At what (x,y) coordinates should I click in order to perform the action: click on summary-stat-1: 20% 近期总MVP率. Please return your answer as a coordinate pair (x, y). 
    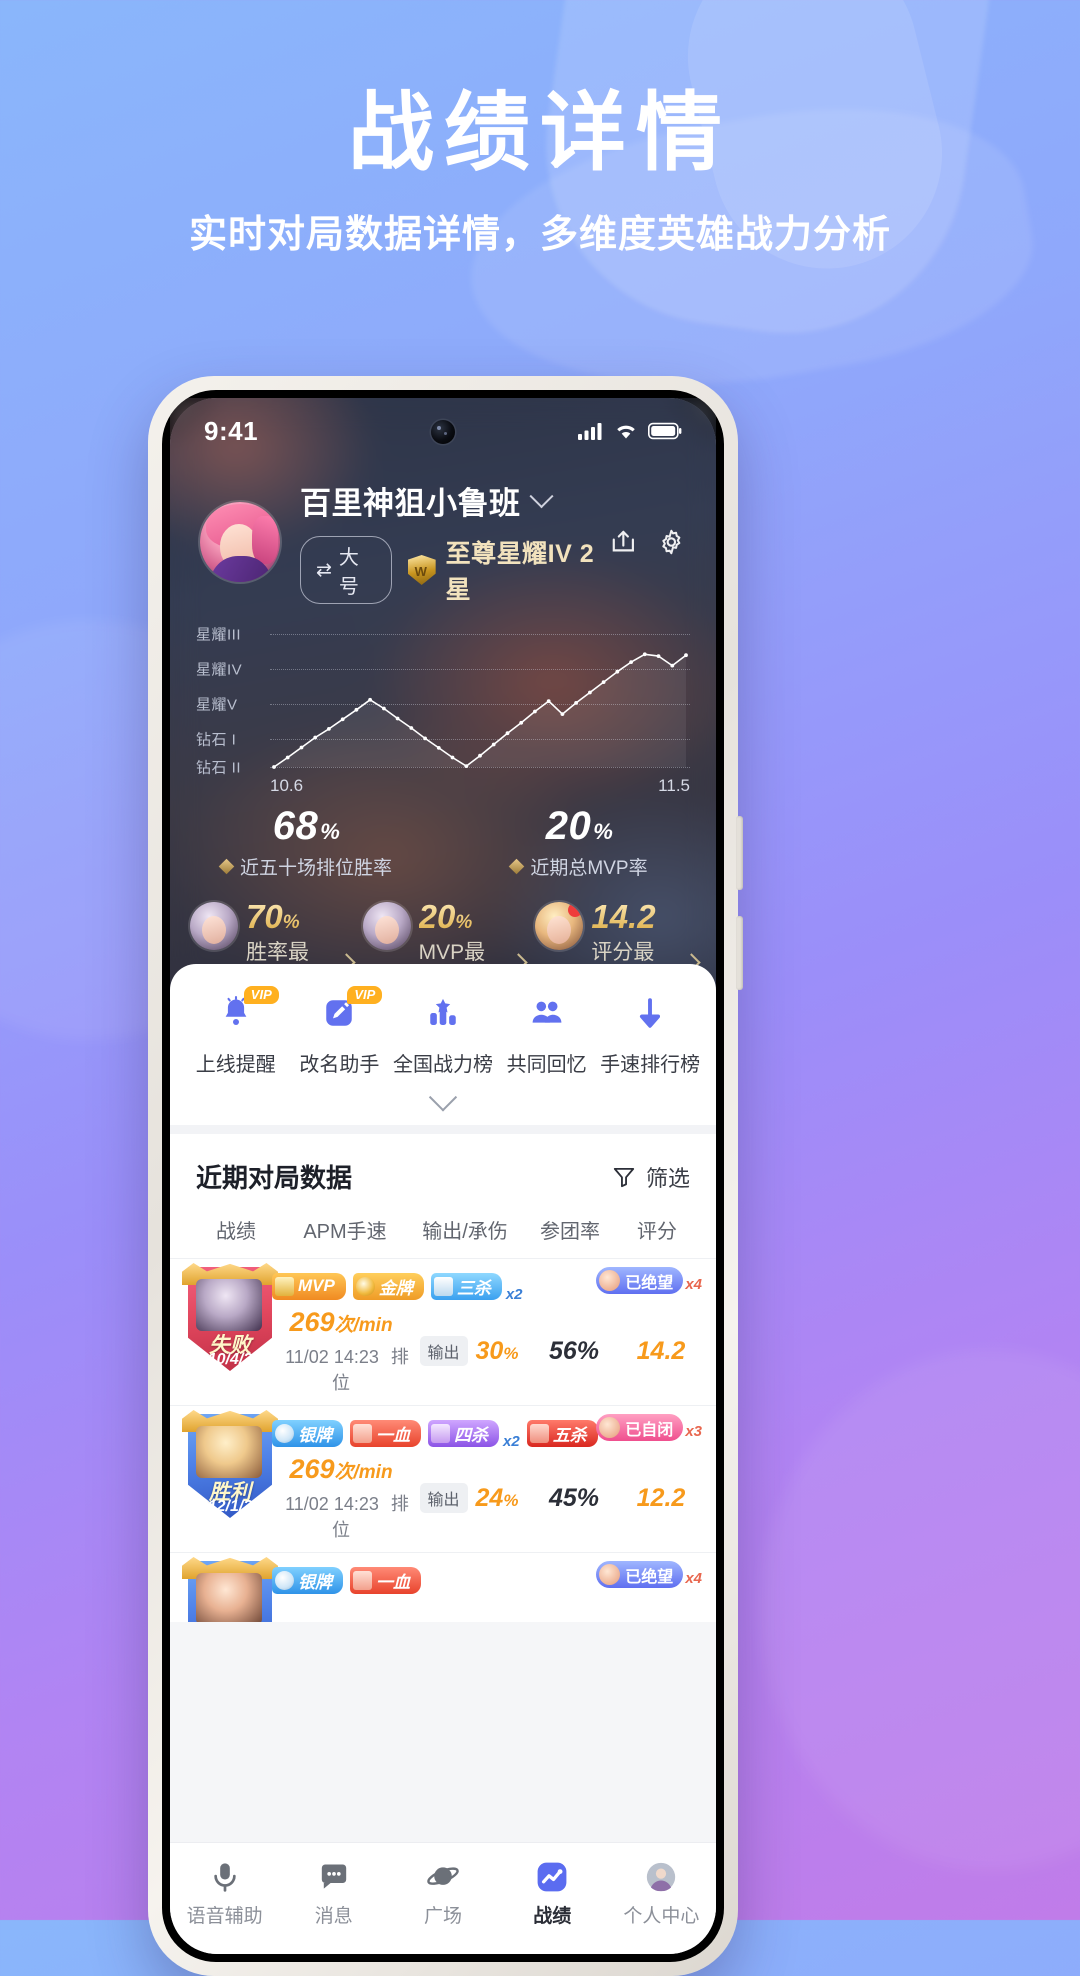
    Looking at the image, I should click on (579, 842).